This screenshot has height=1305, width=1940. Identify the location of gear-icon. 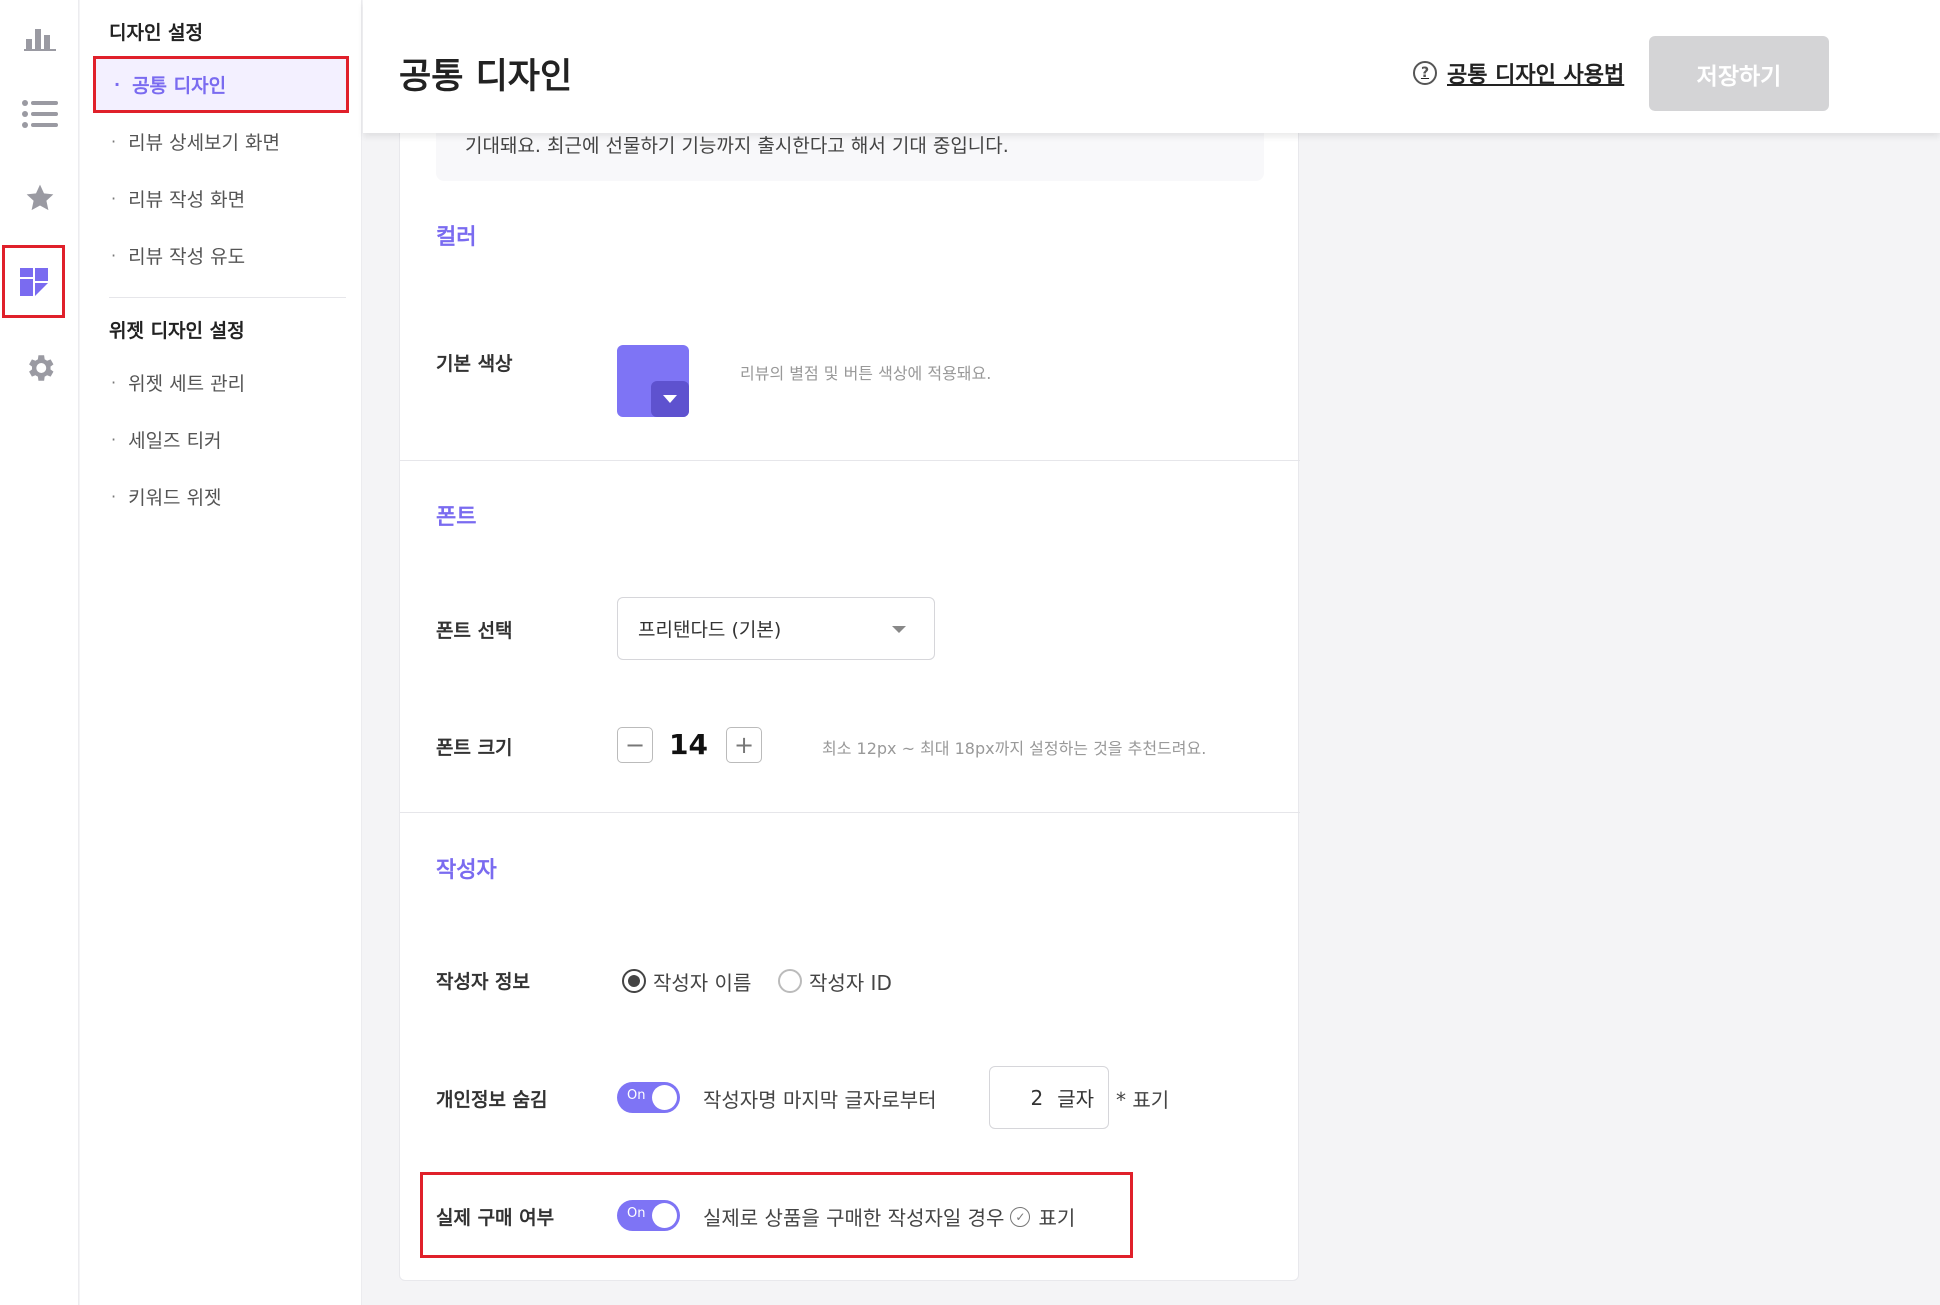
(40, 368).